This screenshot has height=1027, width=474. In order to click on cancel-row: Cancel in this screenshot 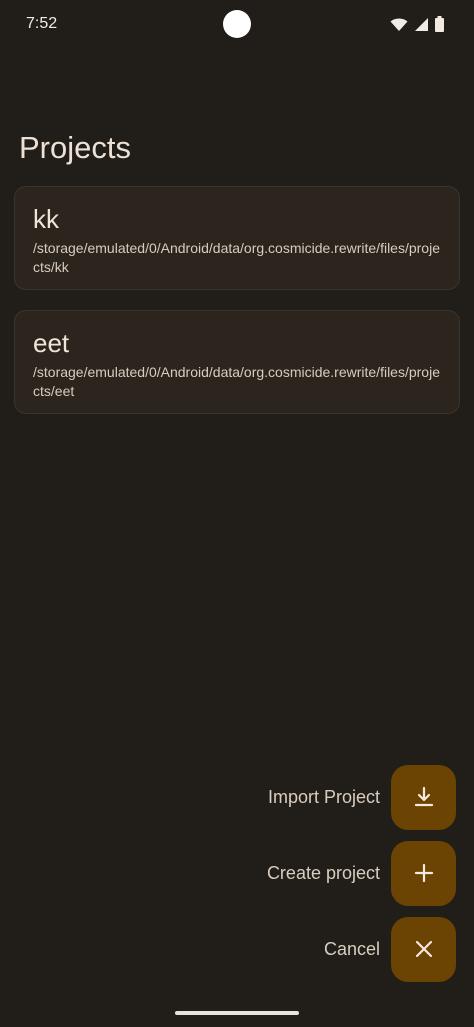, I will do `click(306, 949)`.